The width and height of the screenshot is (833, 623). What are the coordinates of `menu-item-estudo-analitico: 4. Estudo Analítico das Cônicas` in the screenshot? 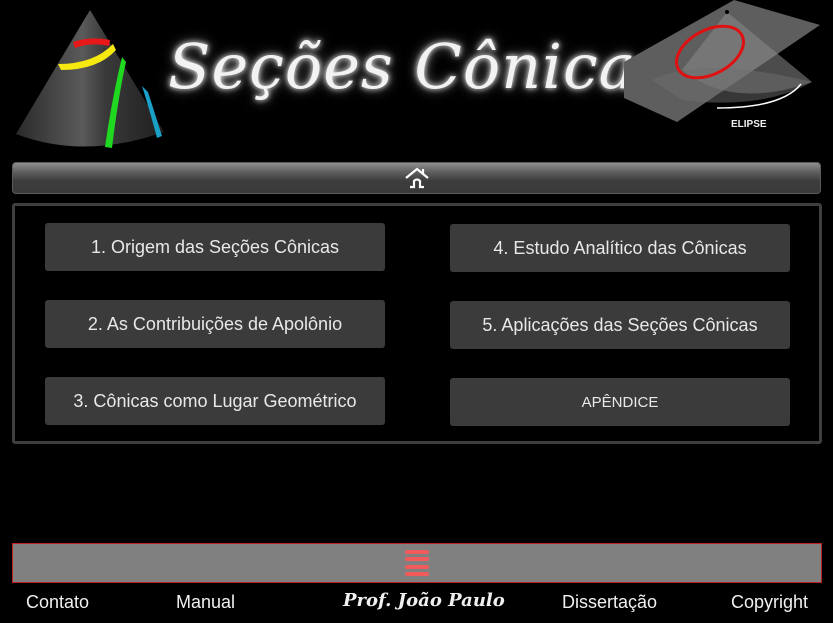 It's located at (620, 248).